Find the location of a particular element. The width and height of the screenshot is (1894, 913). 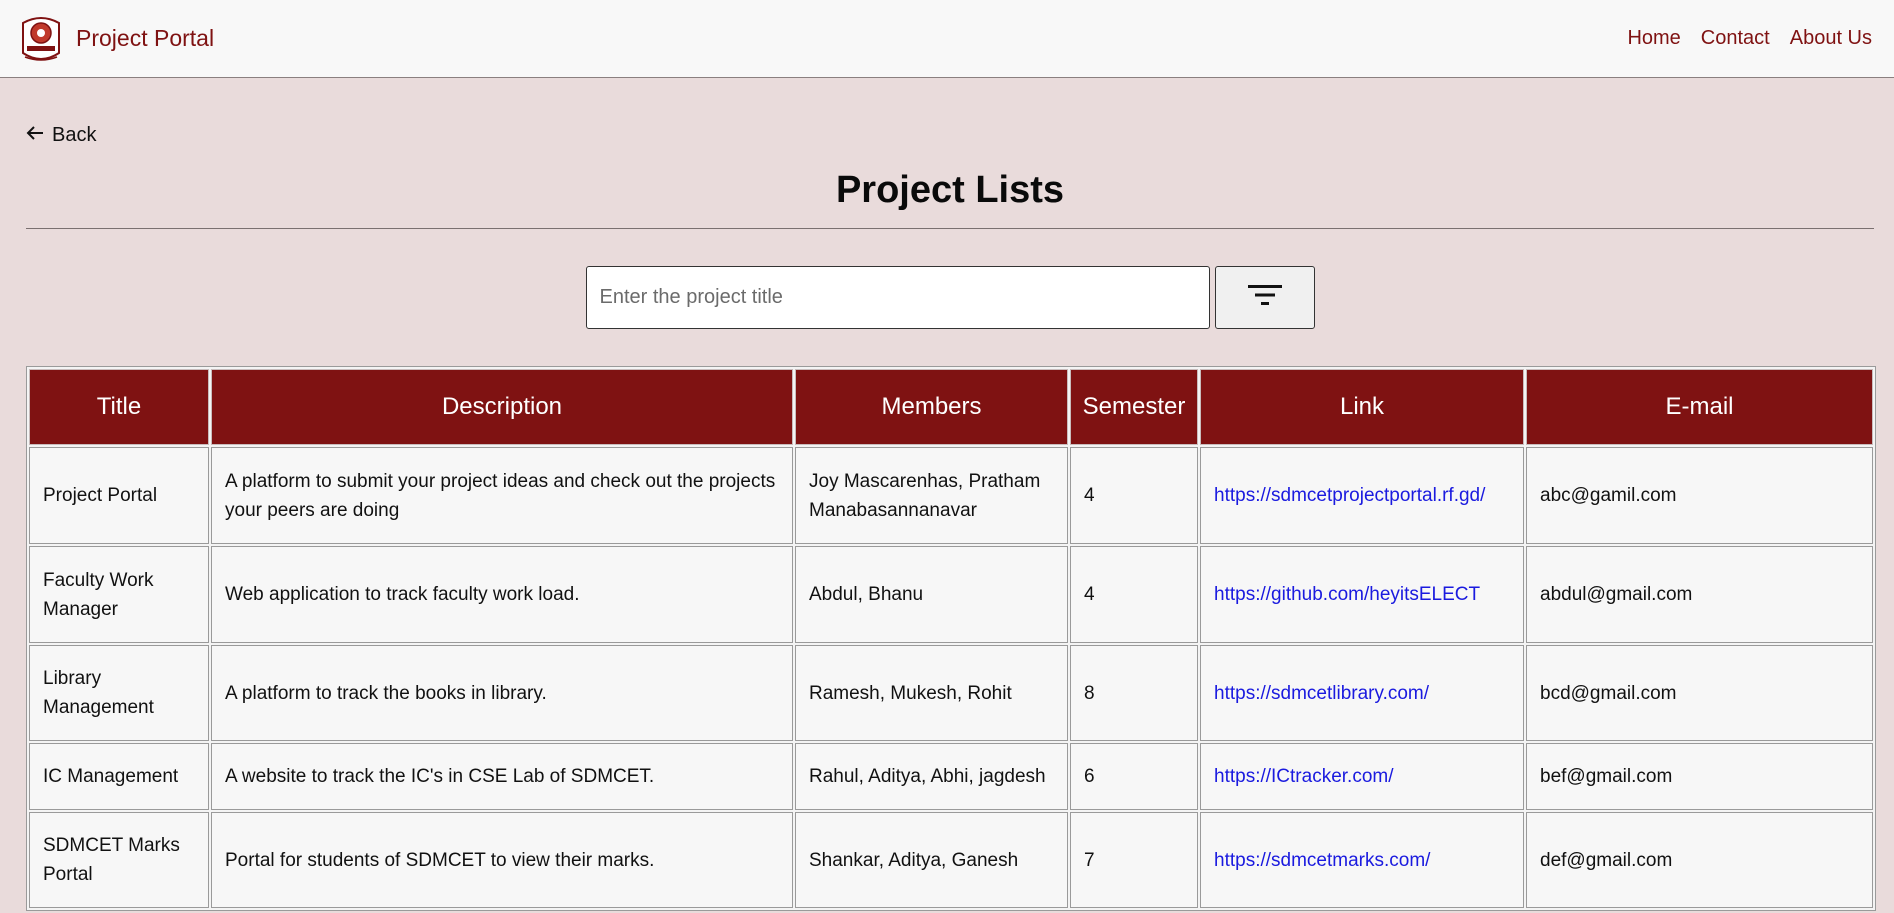

cell-email: abc@gamil.com is located at coordinates (1699, 495).